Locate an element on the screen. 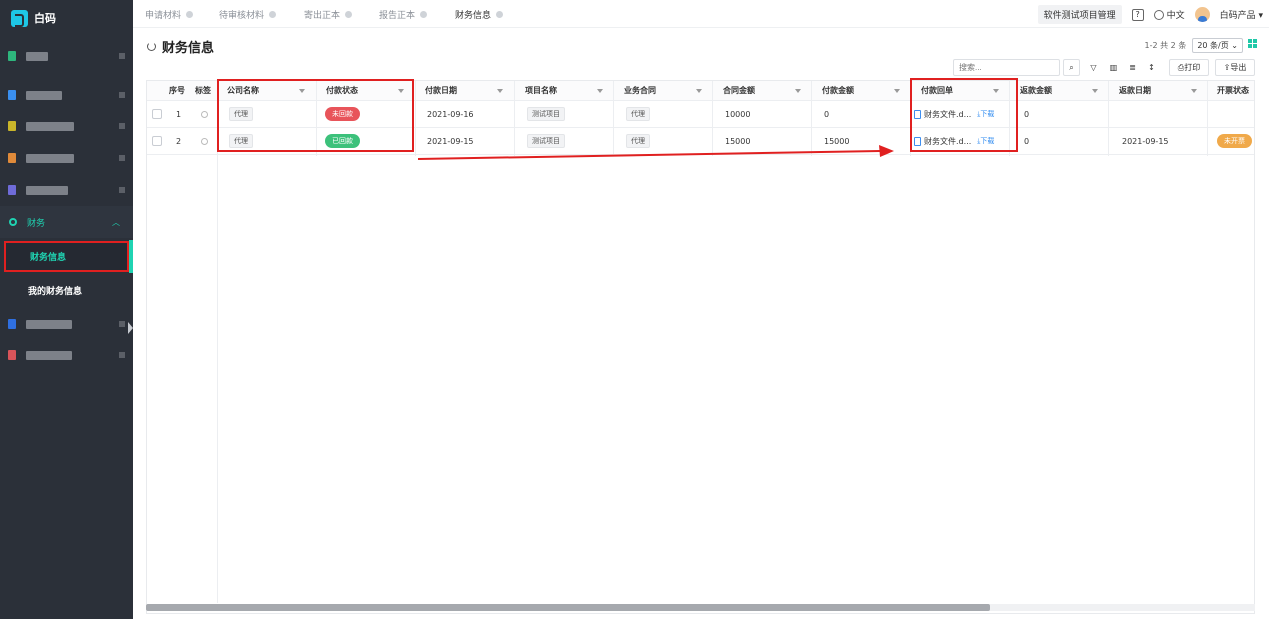 This screenshot has height=619, width=1269. header-company: 公司名称 is located at coordinates (243, 90).